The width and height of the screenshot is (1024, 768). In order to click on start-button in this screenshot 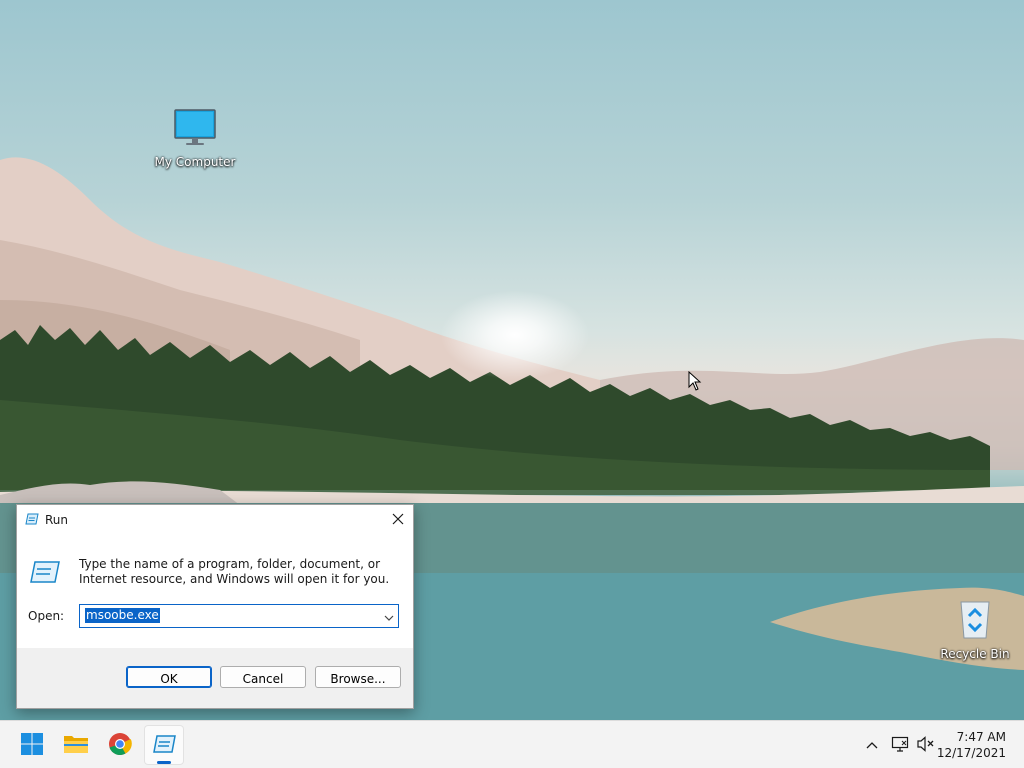, I will do `click(32, 745)`.